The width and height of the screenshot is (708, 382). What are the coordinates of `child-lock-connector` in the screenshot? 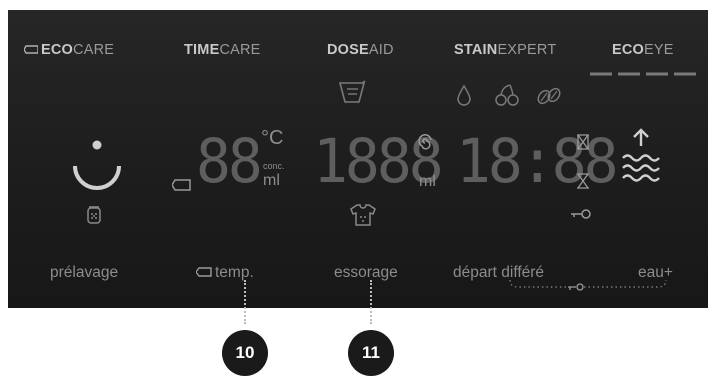 It's located at (588, 285).